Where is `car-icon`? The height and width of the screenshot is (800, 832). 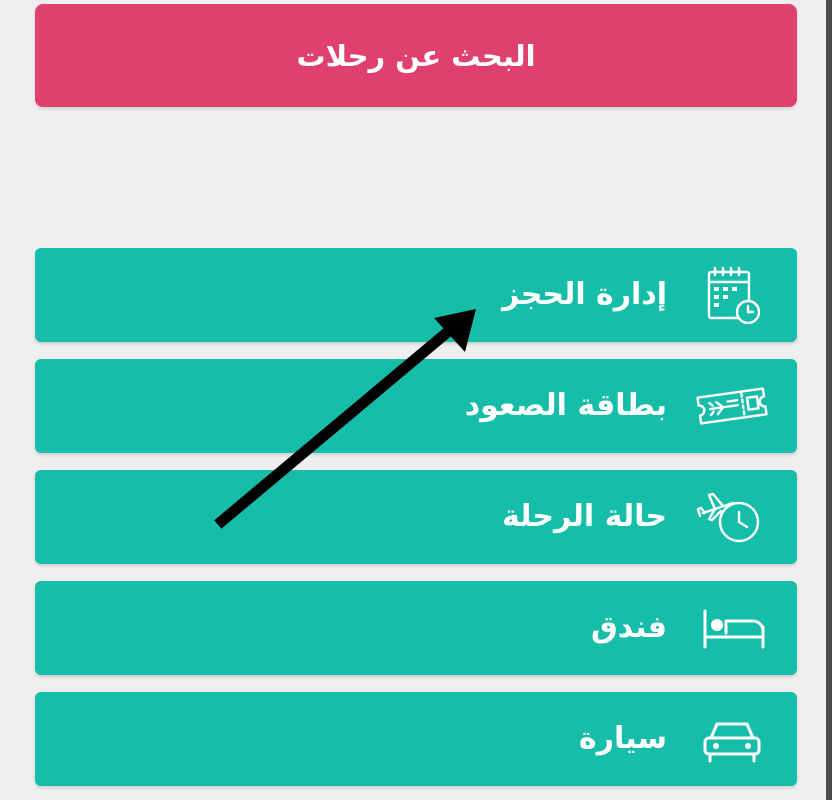
car-icon is located at coordinates (732, 739).